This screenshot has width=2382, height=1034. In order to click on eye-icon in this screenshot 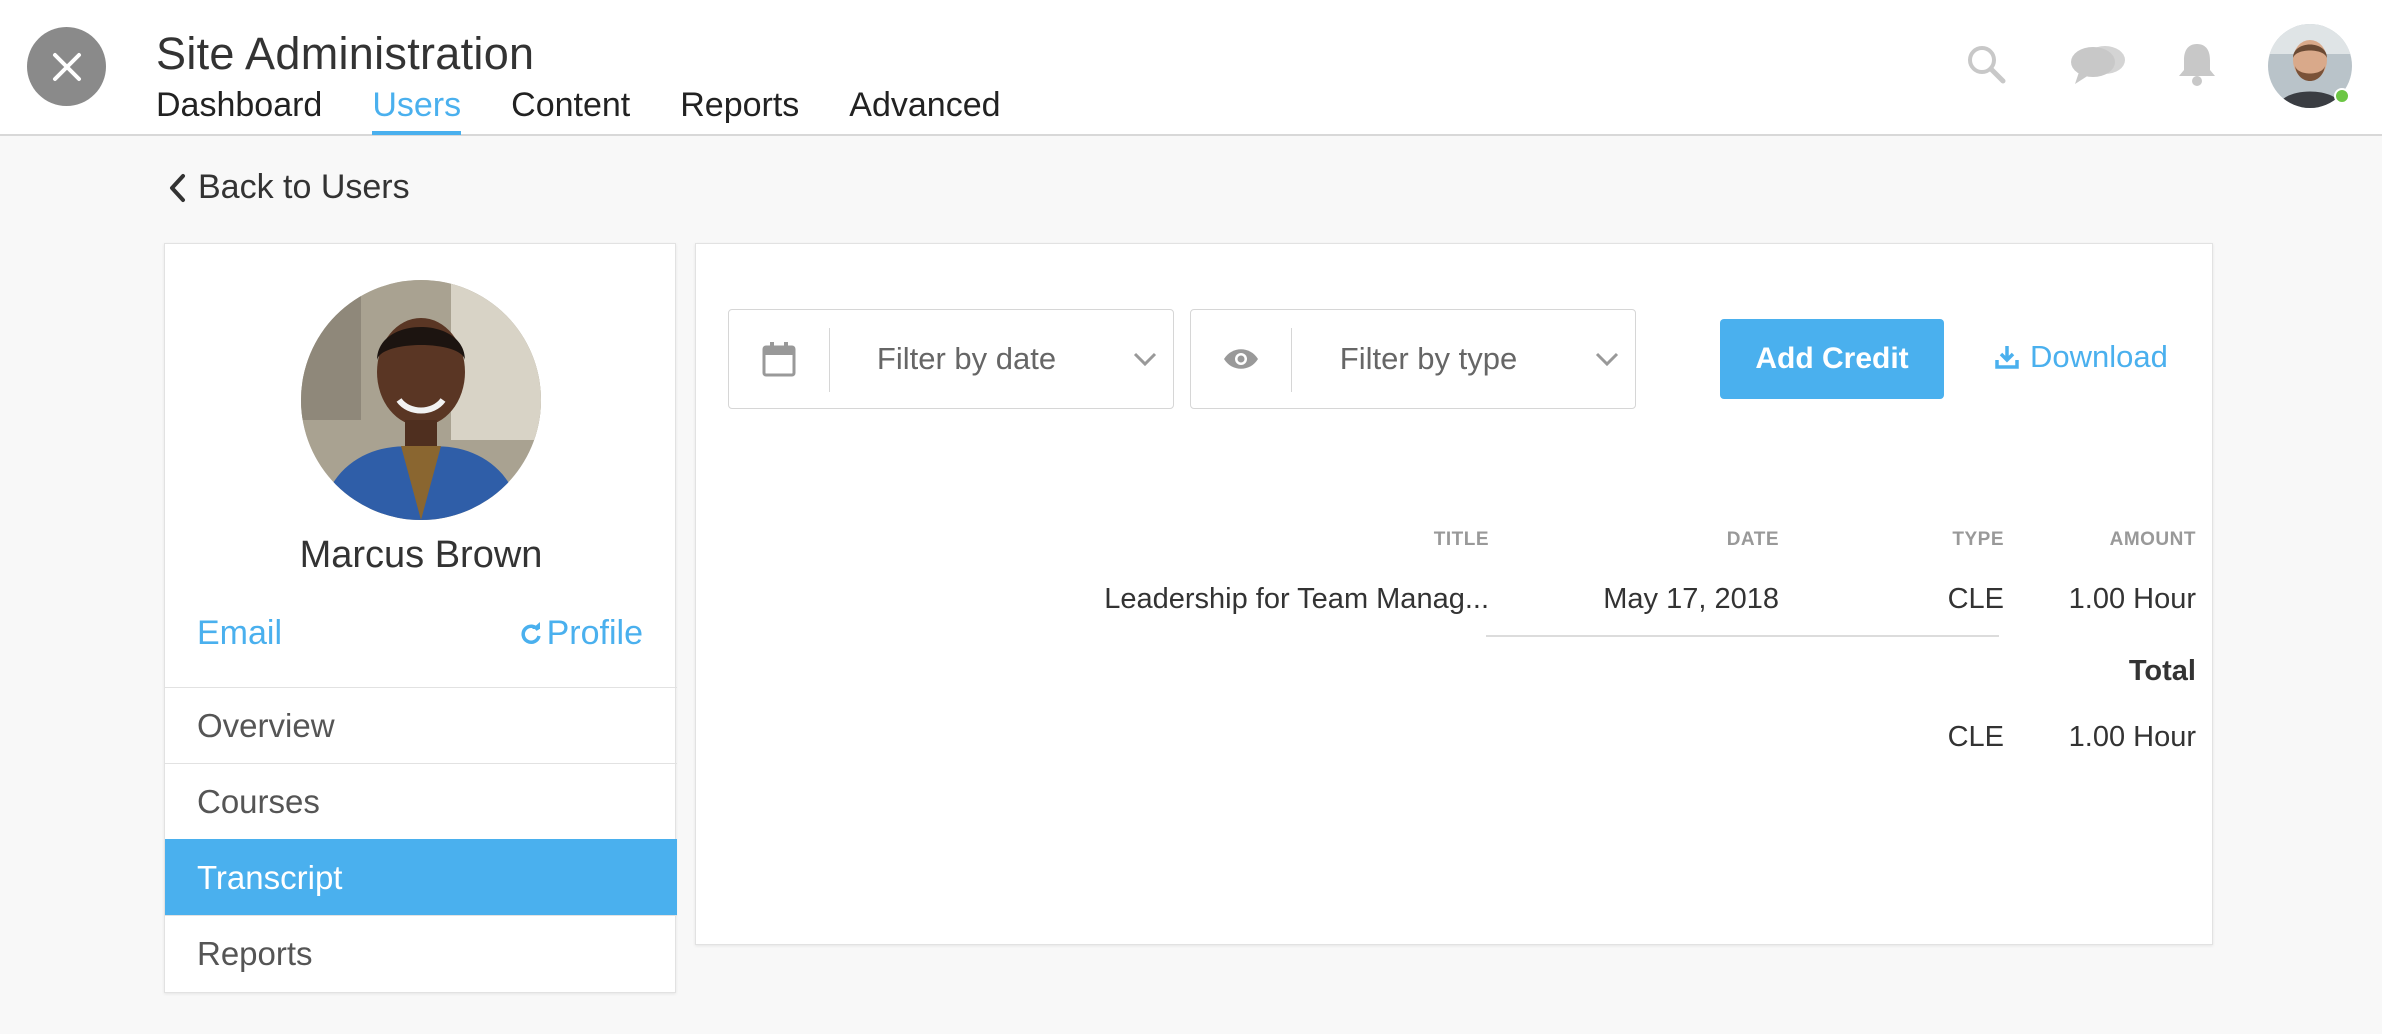, I will do `click(1241, 359)`.